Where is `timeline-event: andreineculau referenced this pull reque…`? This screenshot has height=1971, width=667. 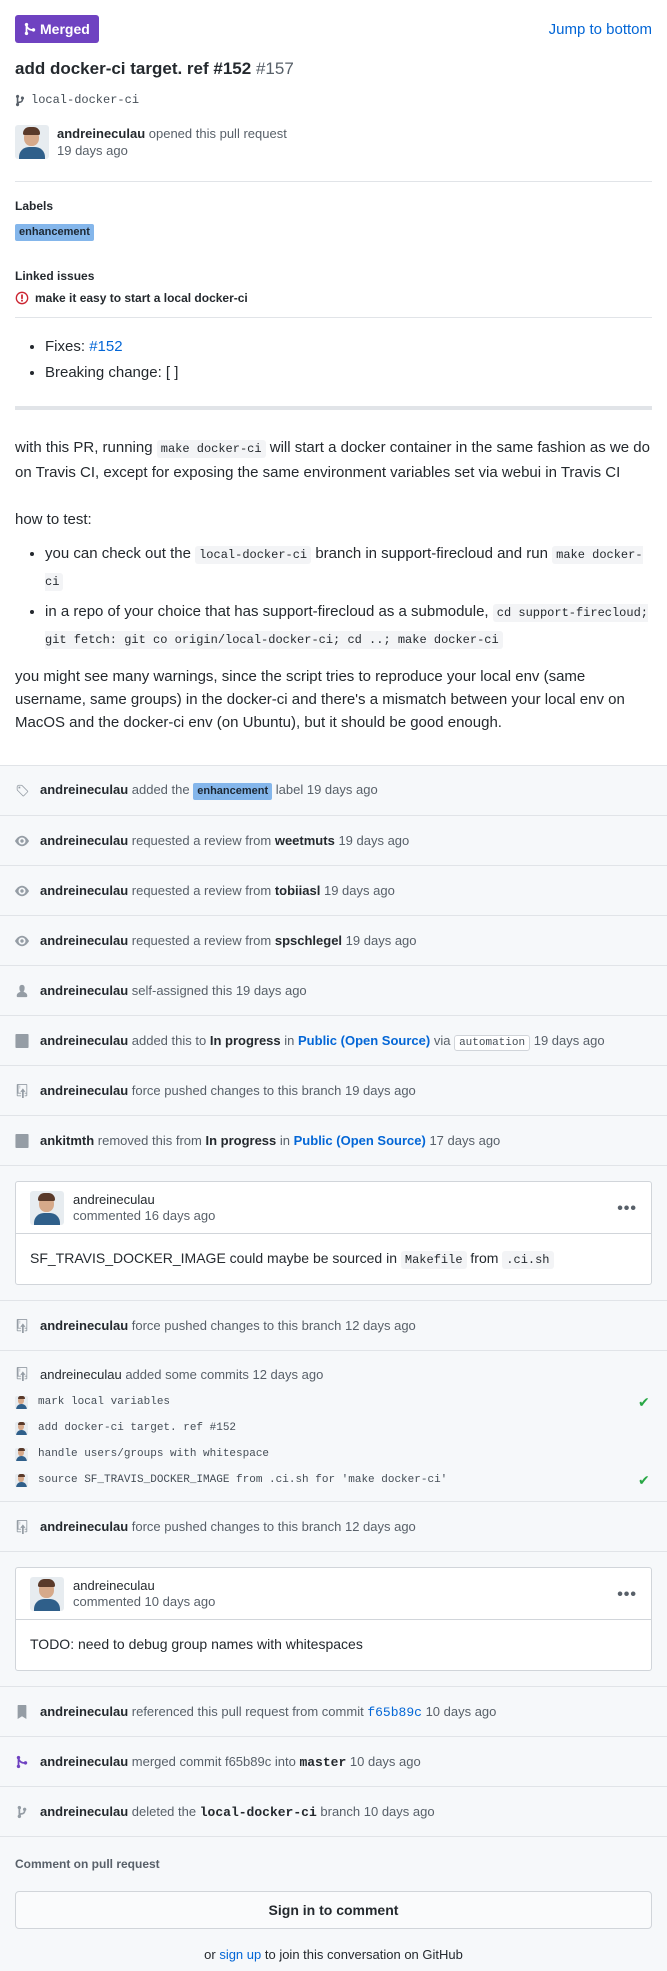
timeline-event: andreineculau referenced this pull reque… is located at coordinates (333, 1712).